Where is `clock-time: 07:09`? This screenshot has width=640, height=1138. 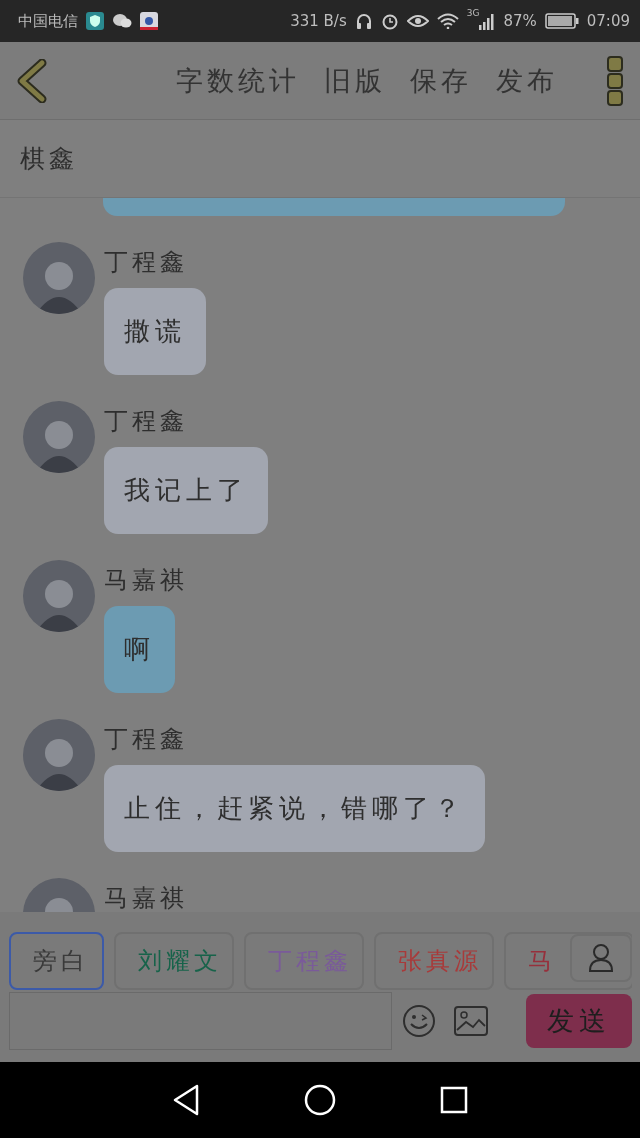
clock-time: 07:09 is located at coordinates (608, 21).